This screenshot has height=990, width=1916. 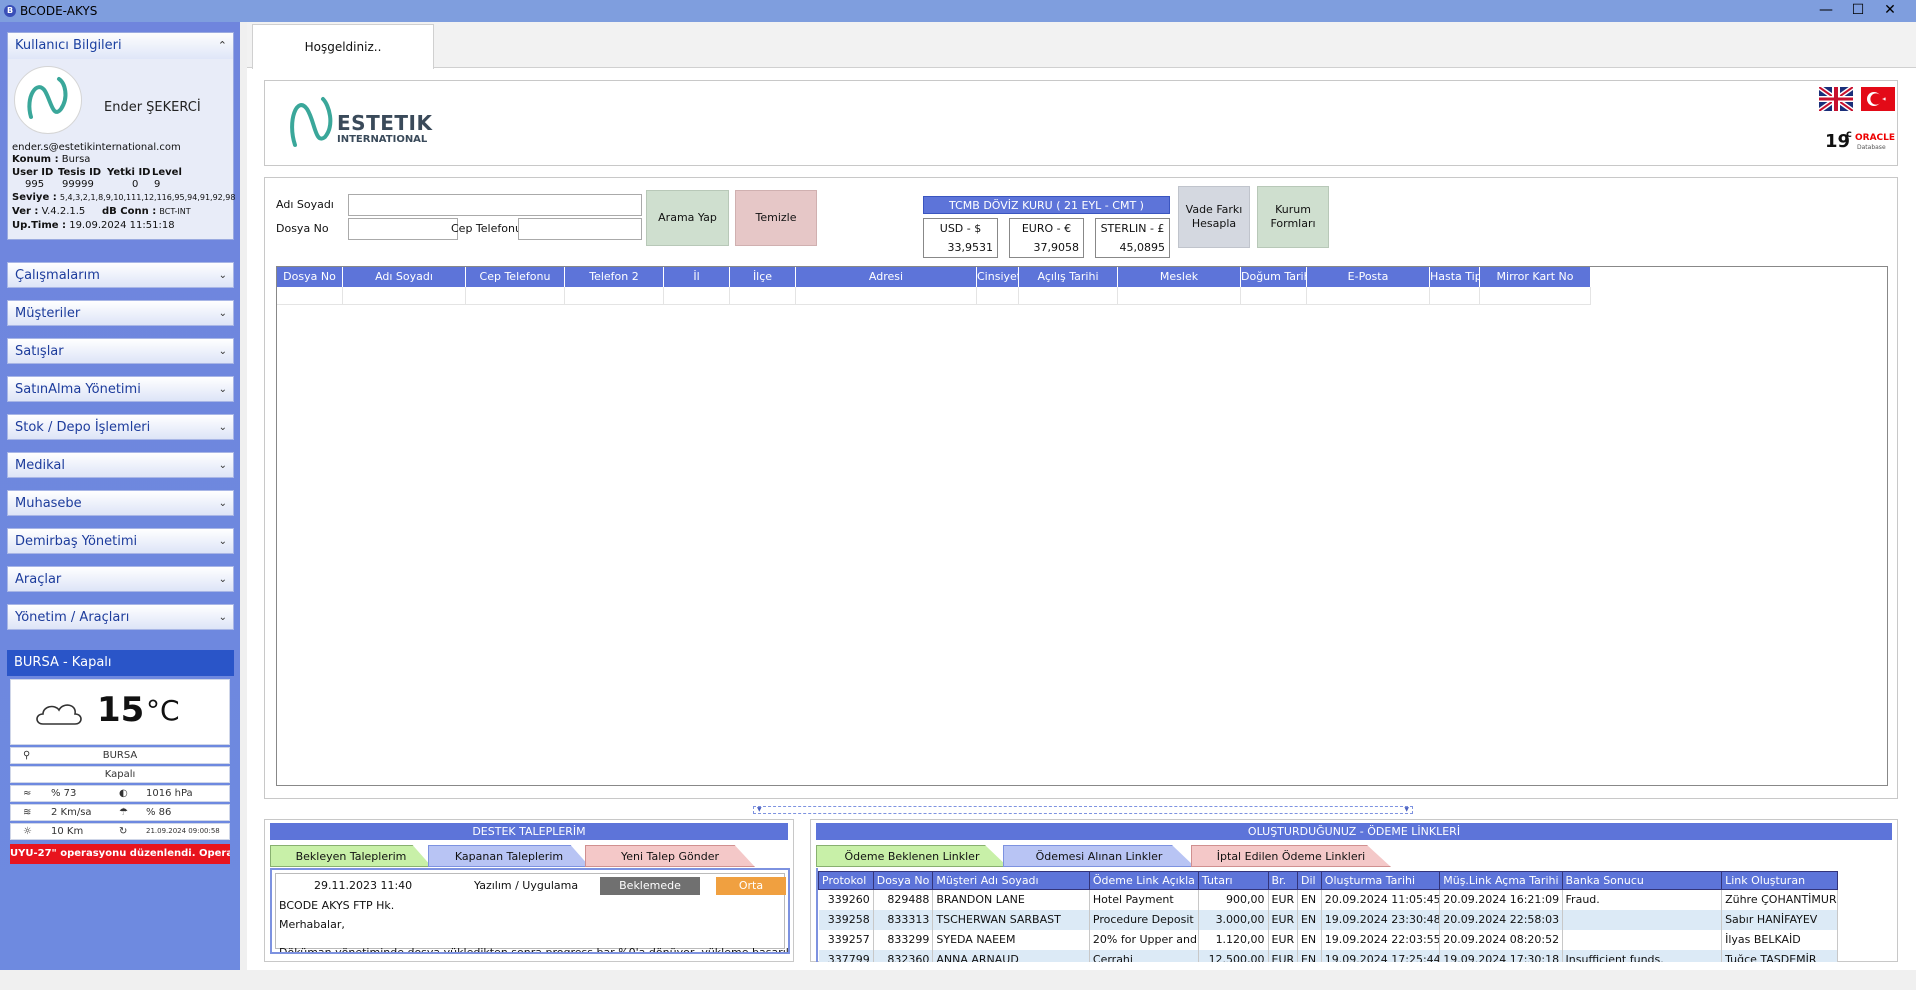 I want to click on konum-value: Bursa, so click(x=76, y=159).